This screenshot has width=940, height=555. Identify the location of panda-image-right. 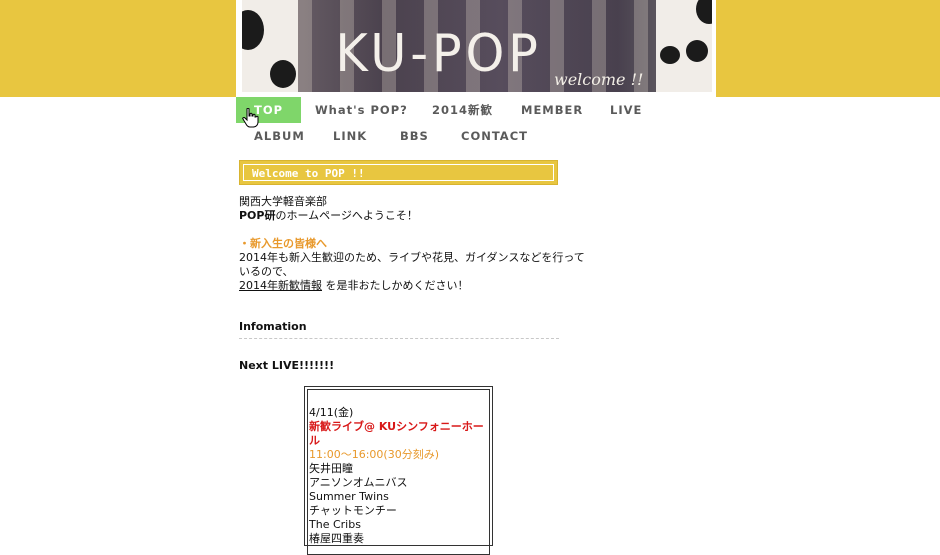
(684, 46).